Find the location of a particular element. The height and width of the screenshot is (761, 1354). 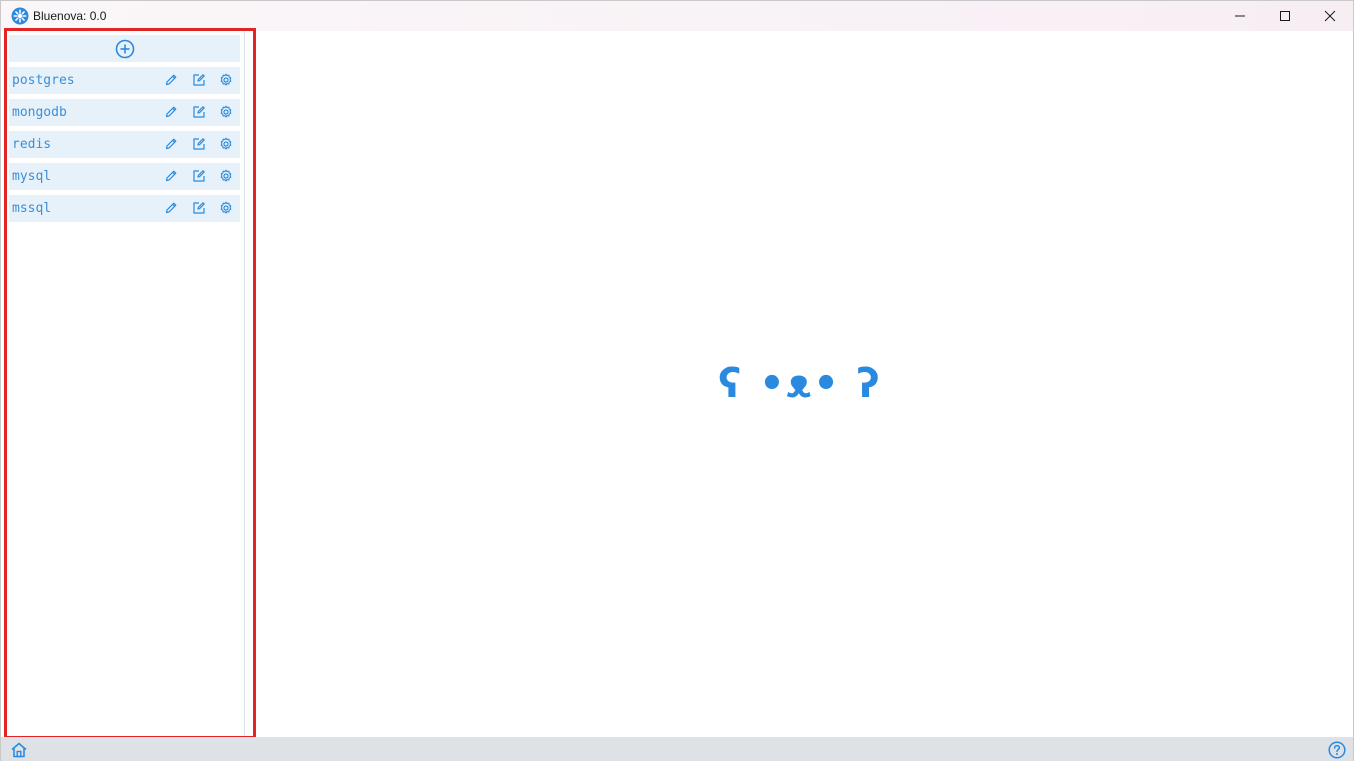

close-button is located at coordinates (1330, 16).